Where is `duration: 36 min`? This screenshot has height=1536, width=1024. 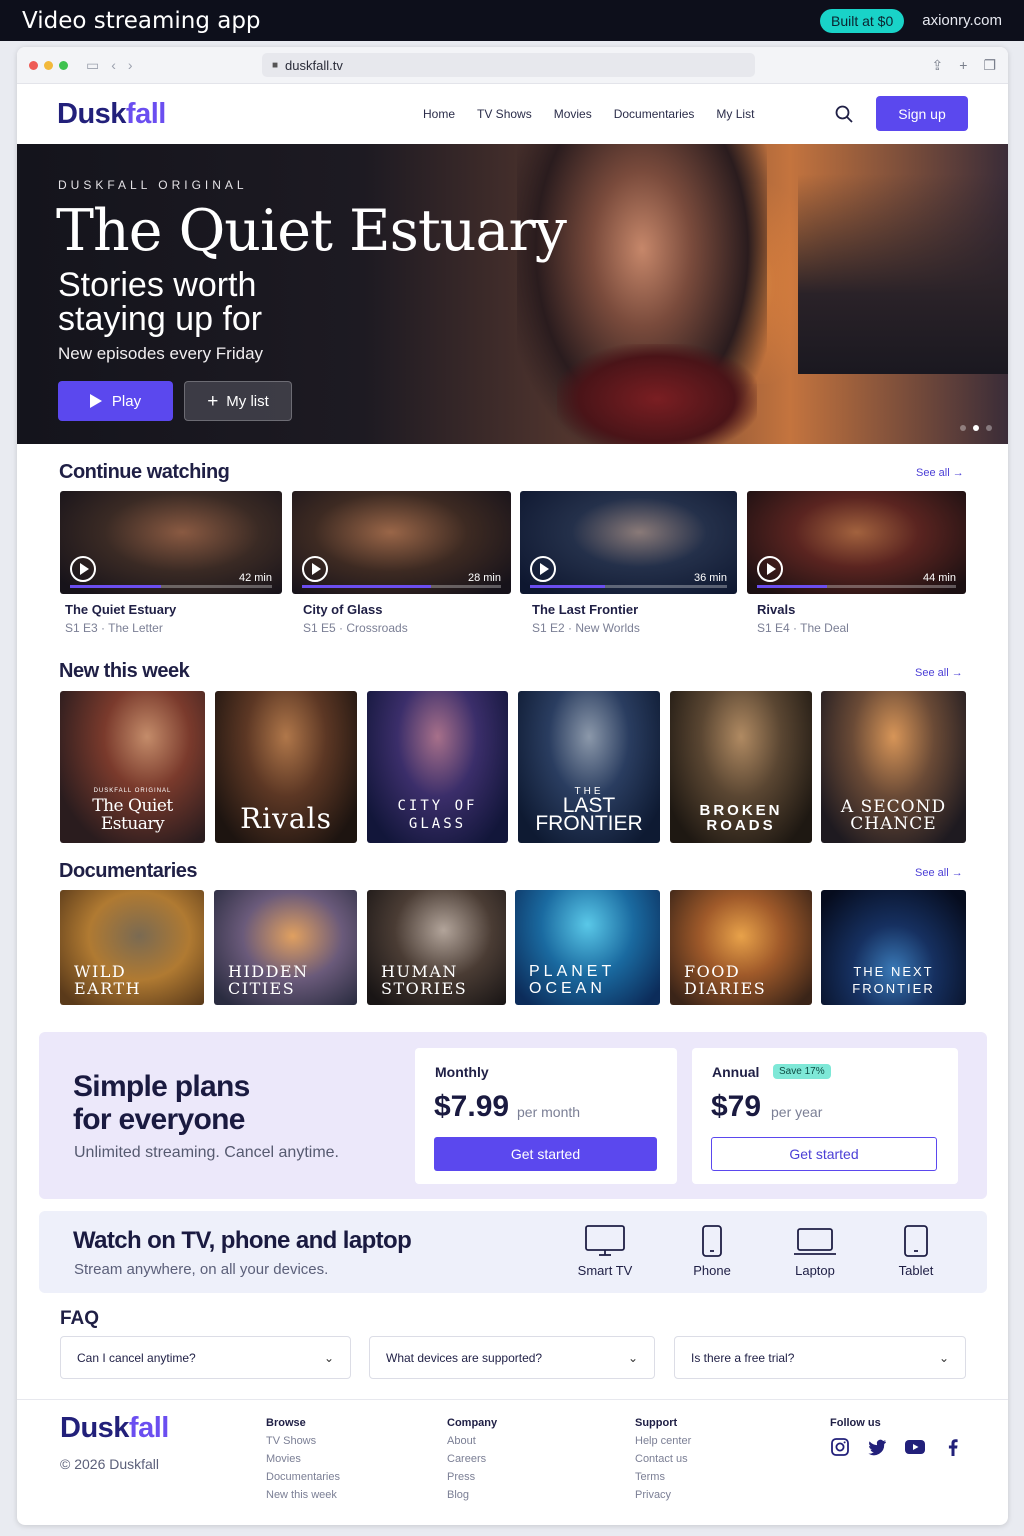
duration: 36 min is located at coordinates (710, 578).